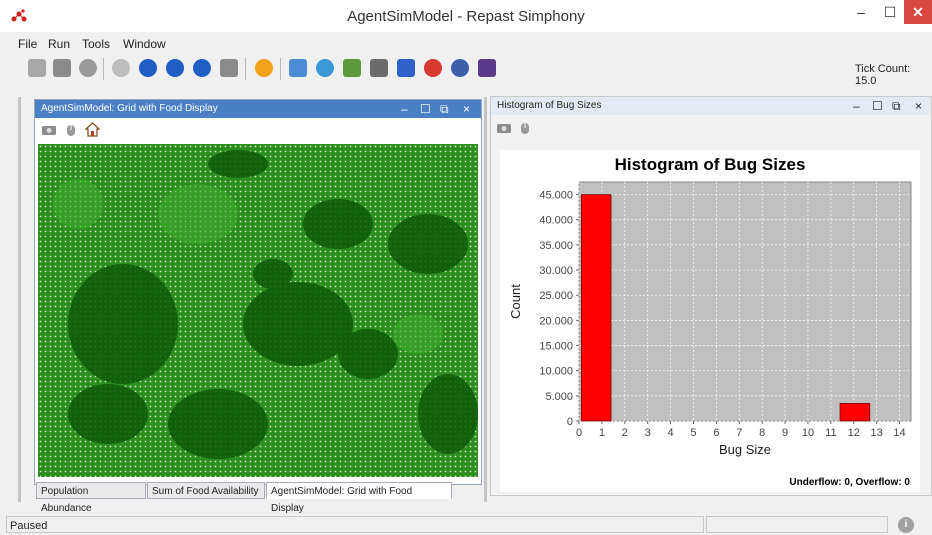 Image resolution: width=932 pixels, height=535 pixels. Describe the element at coordinates (425, 109) in the screenshot. I see `grid-panel-maximize-icon: ☐` at that location.